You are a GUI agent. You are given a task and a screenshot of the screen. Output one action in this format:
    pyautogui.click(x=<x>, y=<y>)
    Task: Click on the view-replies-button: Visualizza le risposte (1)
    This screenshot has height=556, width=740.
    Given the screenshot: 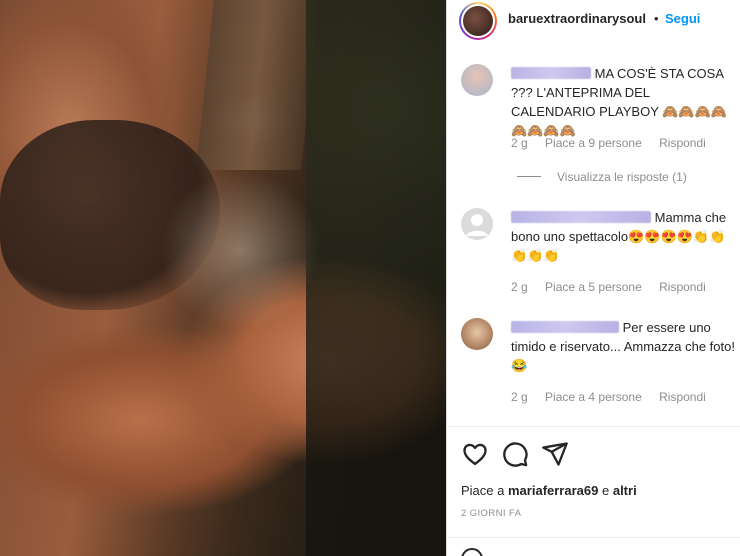 What is the action you would take?
    pyautogui.click(x=602, y=177)
    